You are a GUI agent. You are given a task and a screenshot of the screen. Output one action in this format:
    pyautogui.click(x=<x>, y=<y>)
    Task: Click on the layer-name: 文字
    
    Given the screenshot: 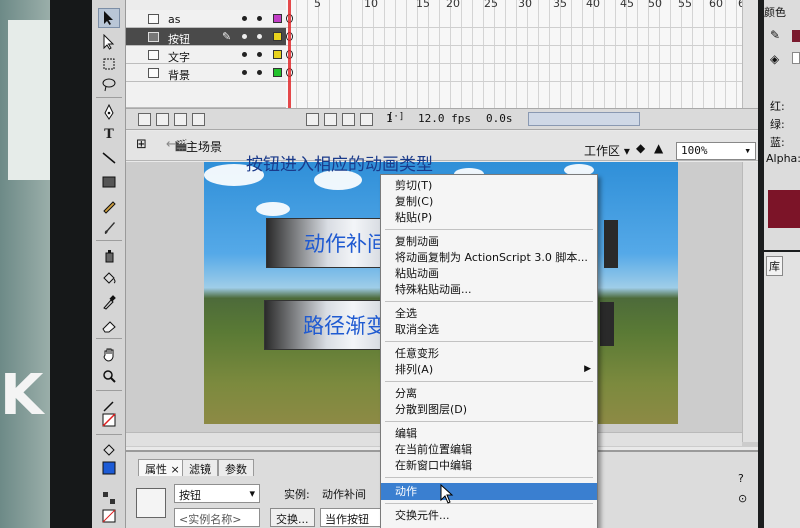 What is the action you would take?
    pyautogui.click(x=179, y=57)
    